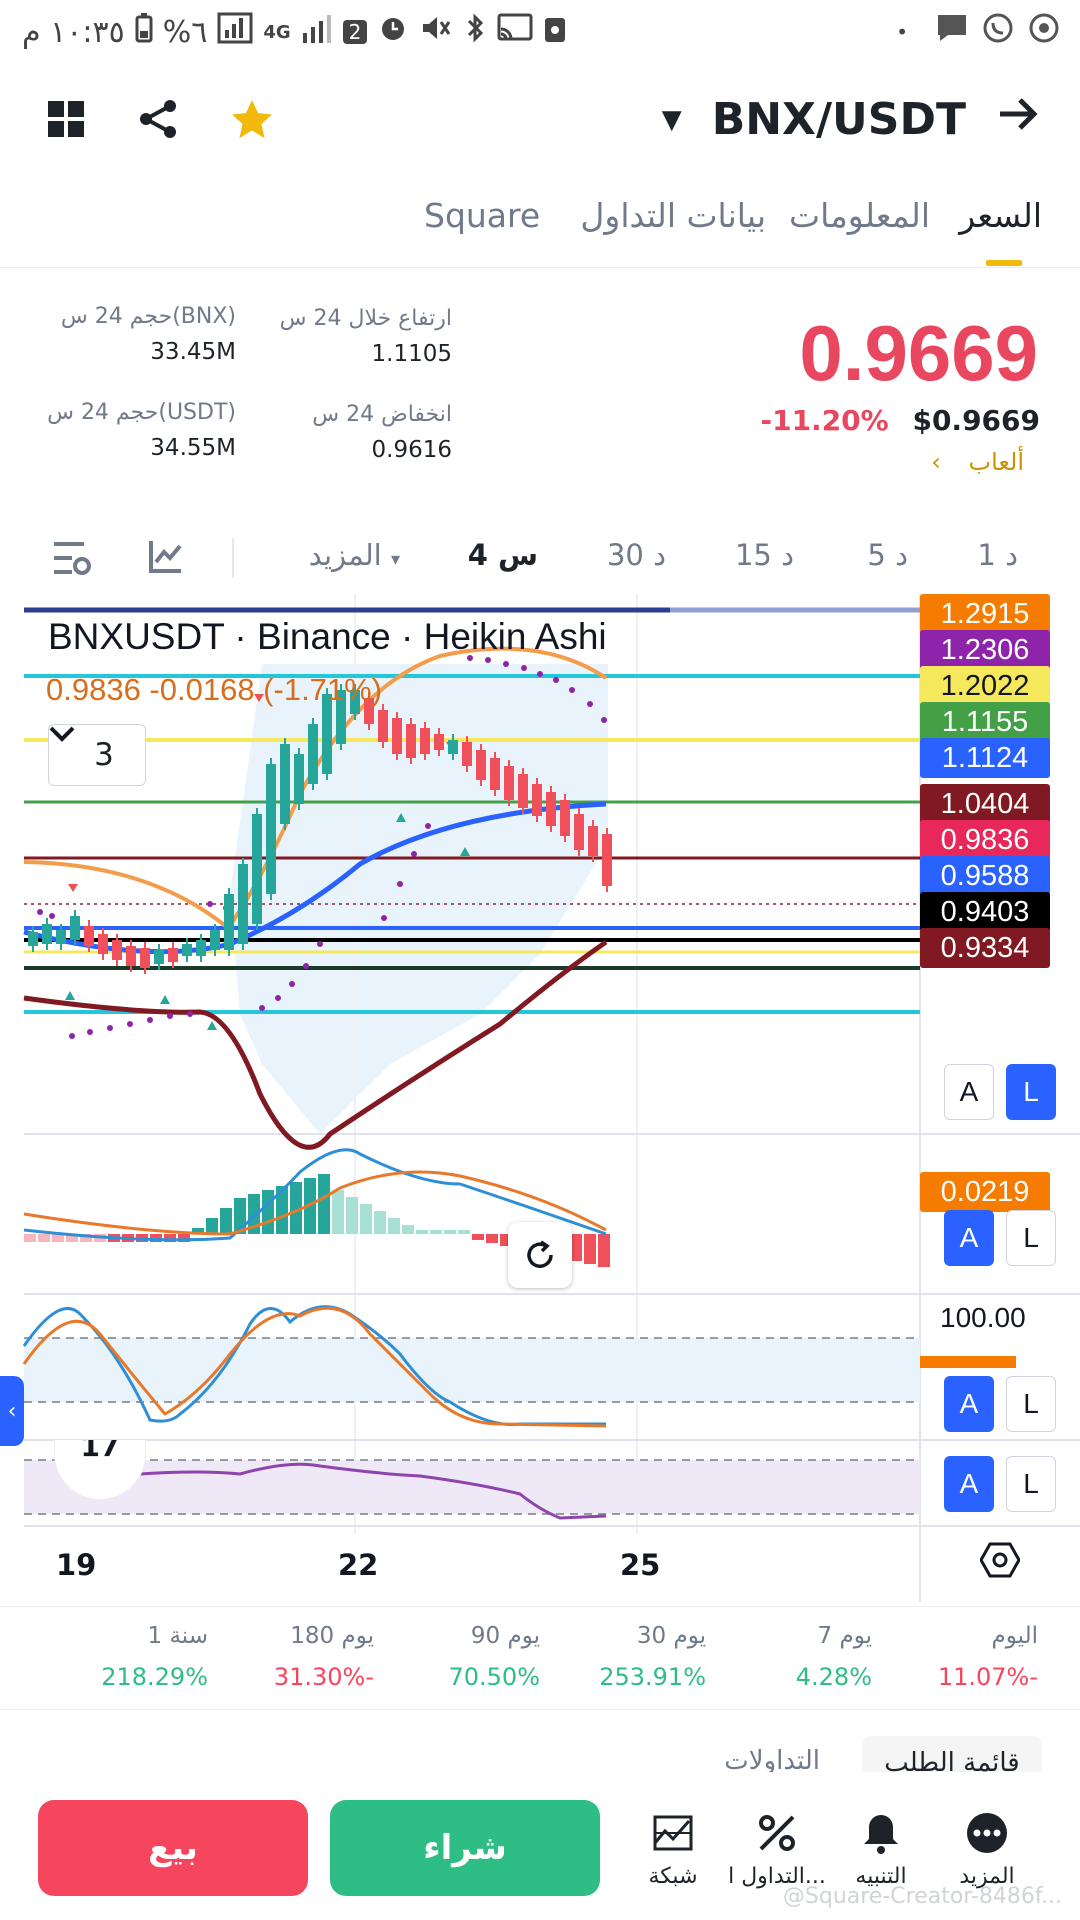 This screenshot has width=1080, height=1920. What do you see at coordinates (985, 912) in the screenshot?
I see `price-label: 0.9403` at bounding box center [985, 912].